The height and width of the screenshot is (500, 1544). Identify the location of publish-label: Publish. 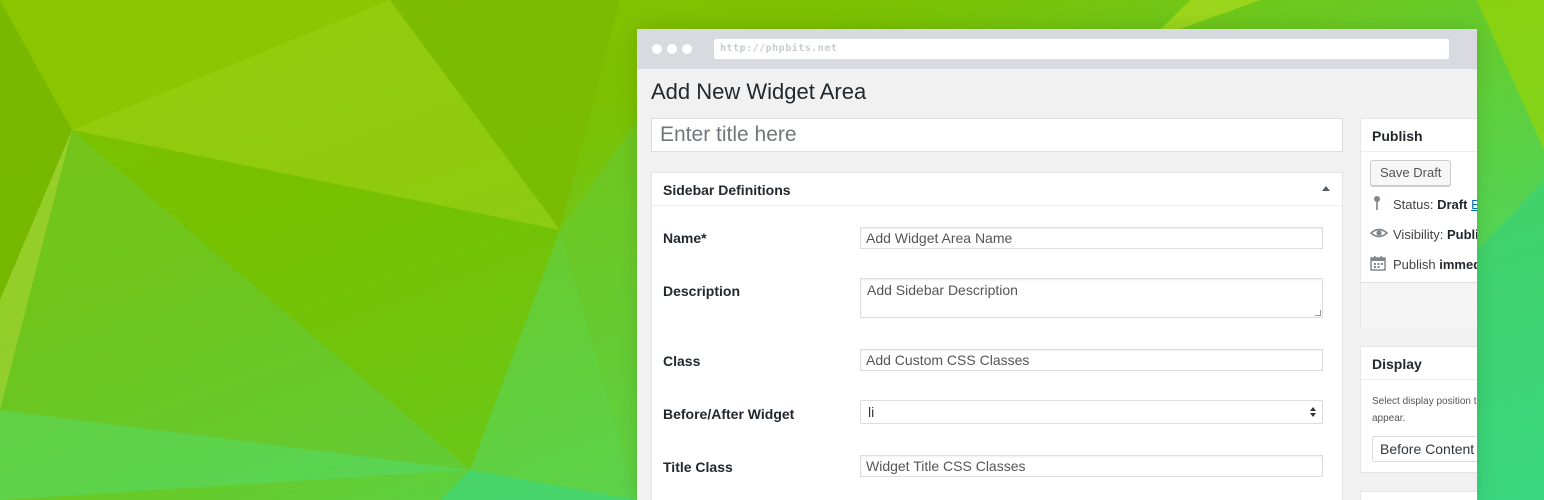
(1414, 264).